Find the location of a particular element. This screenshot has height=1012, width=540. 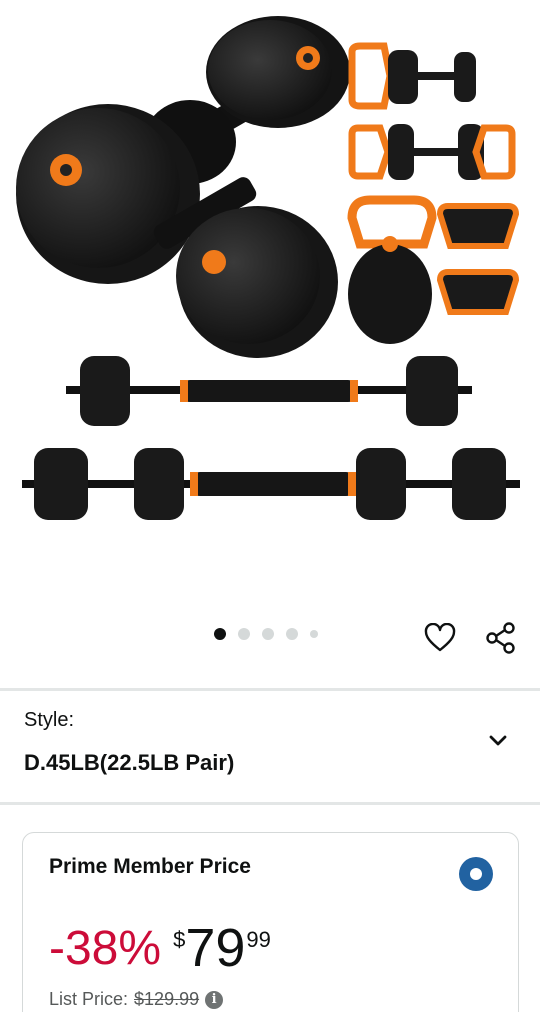

price-fraction: 99 is located at coordinates (258, 939).